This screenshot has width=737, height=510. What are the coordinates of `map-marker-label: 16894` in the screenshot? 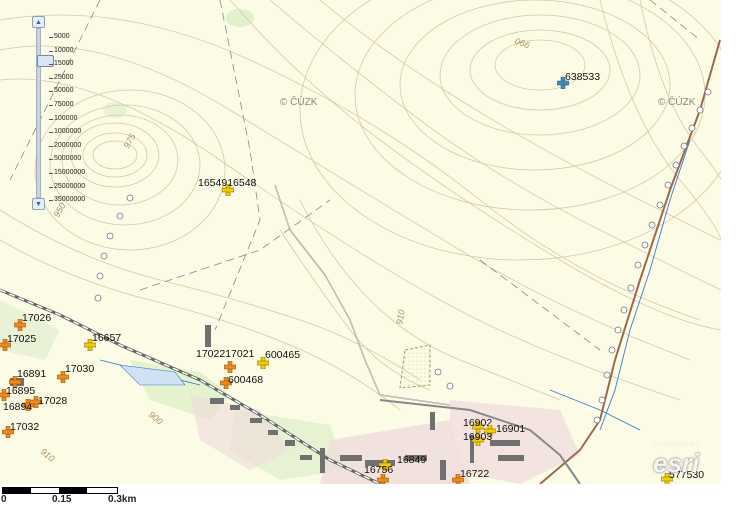 It's located at (18, 407).